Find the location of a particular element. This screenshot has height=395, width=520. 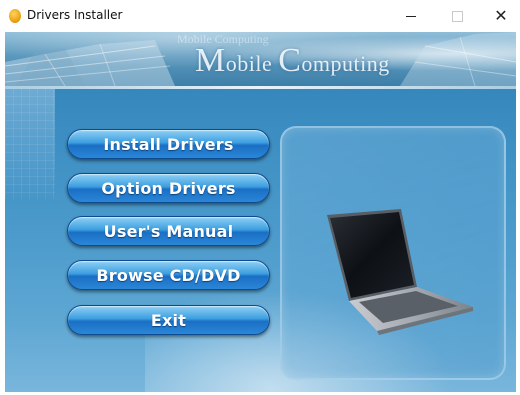

brand-letter-c: C is located at coordinates (290, 60).